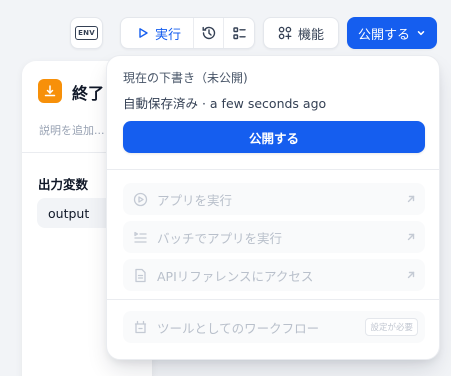 This screenshot has height=376, width=451. I want to click on checklist-button, so click(239, 33).